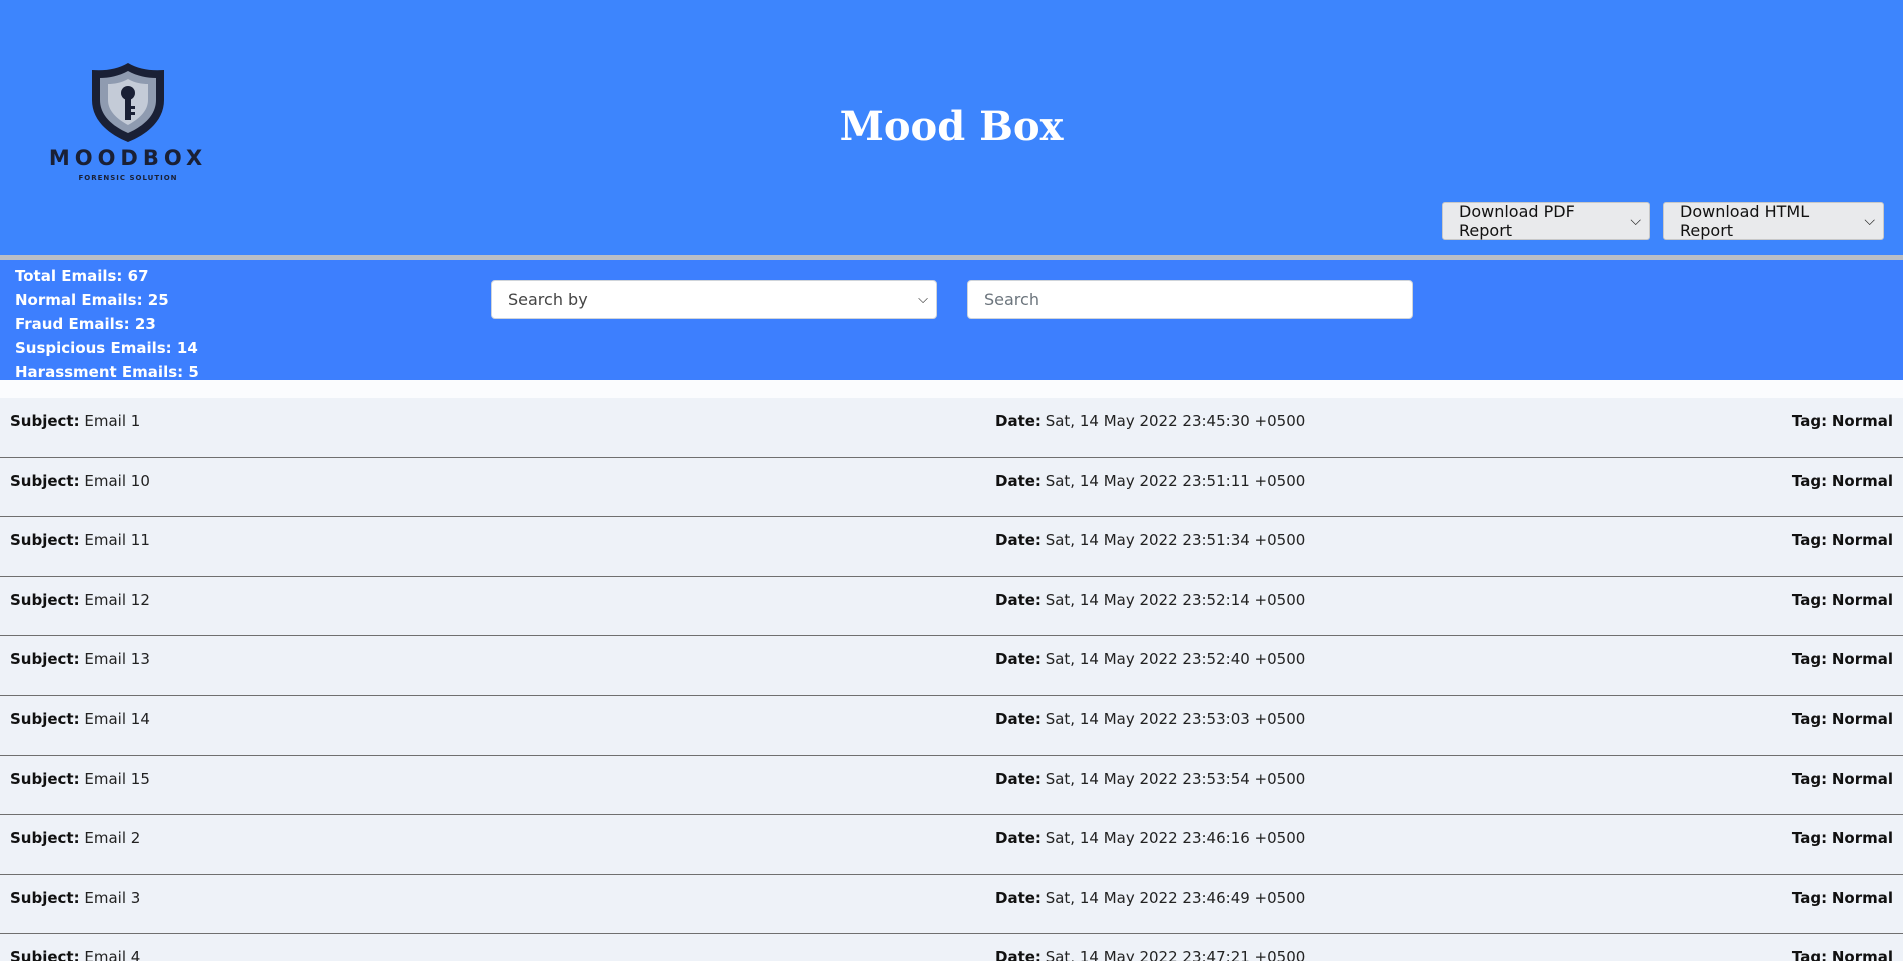 The image size is (1903, 961). I want to click on email-subject: Subject: Email 14, so click(80, 719).